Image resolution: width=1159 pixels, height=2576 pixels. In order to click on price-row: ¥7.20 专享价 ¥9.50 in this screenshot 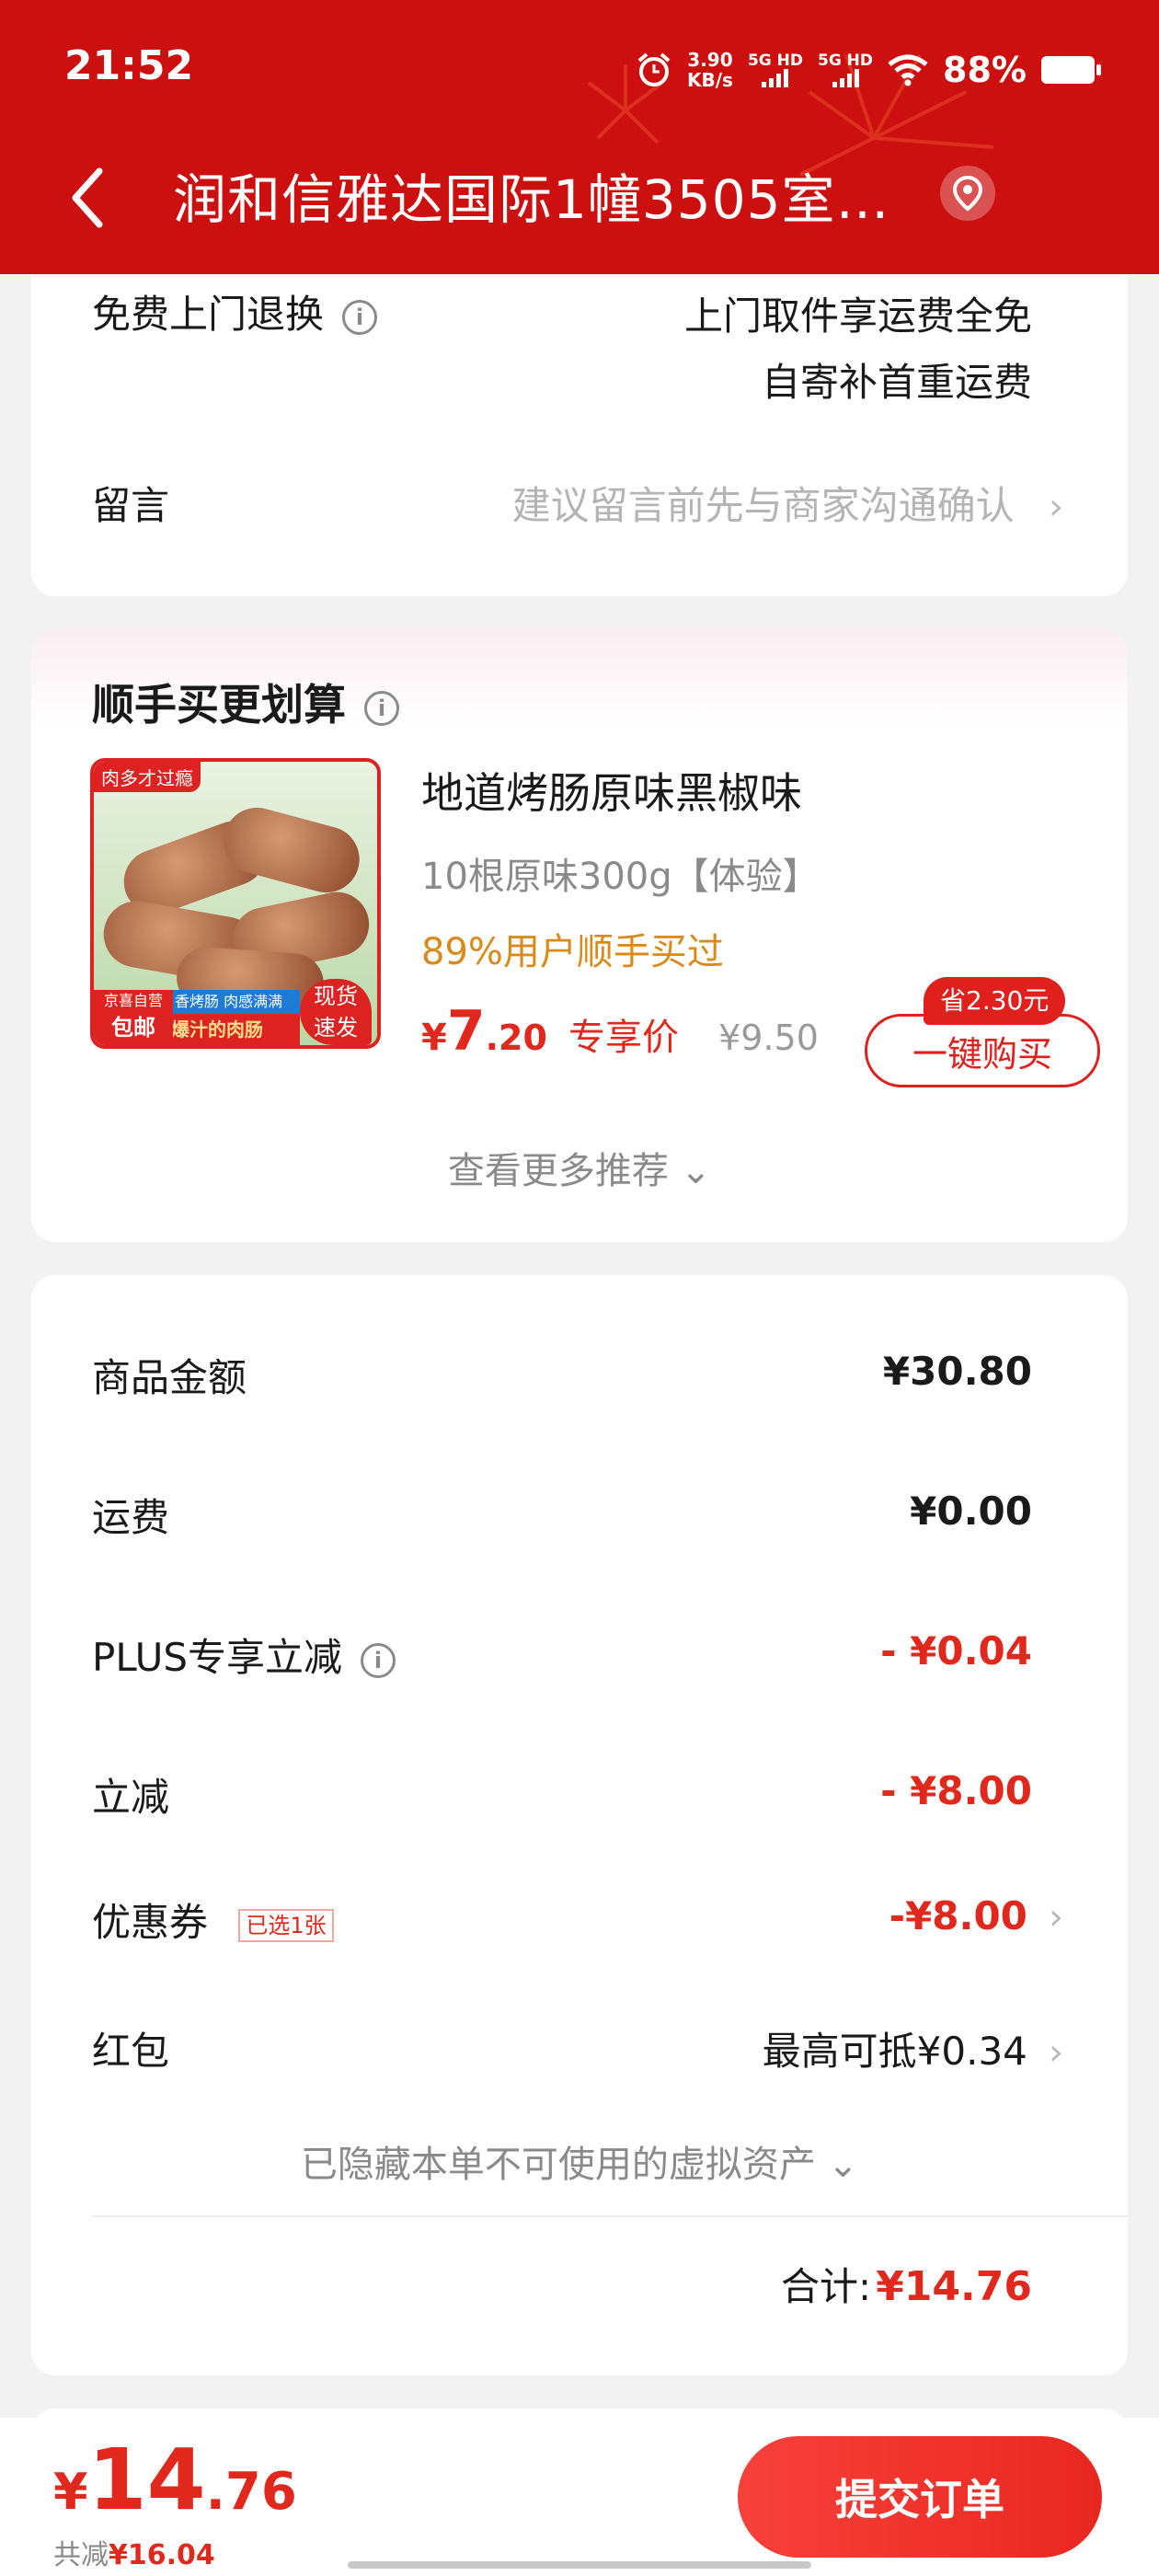, I will do `click(620, 1031)`.